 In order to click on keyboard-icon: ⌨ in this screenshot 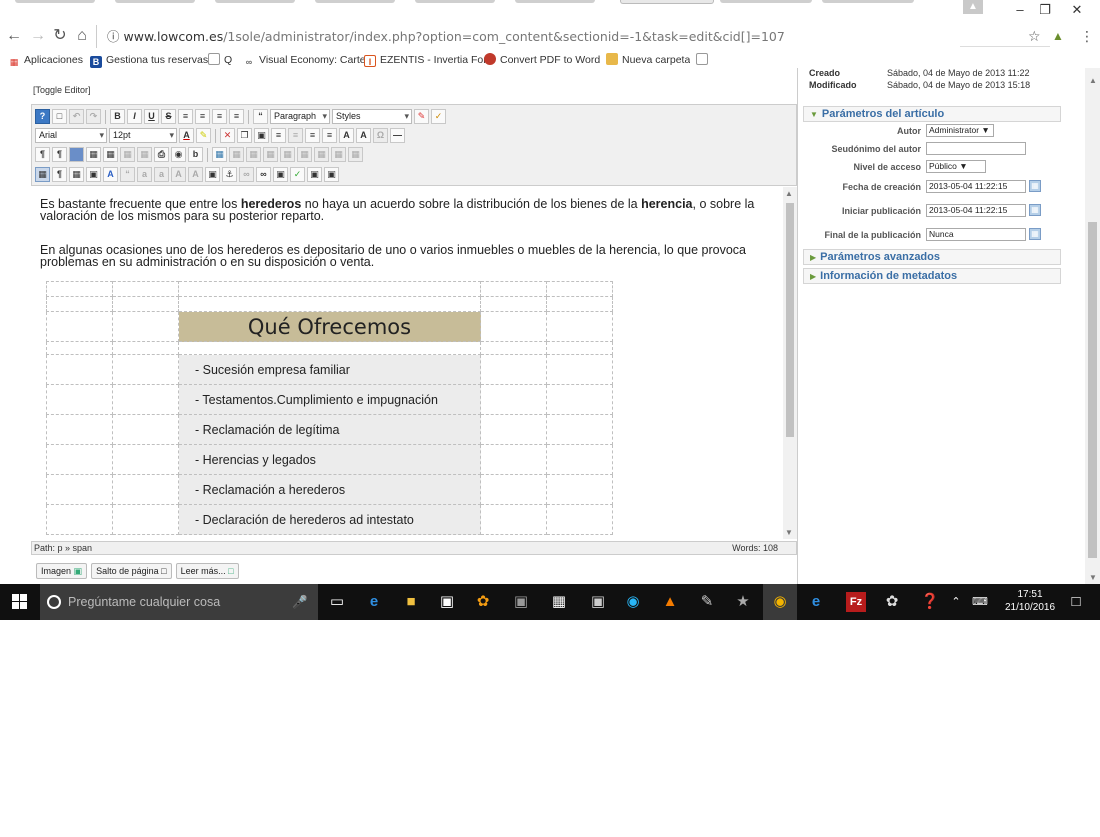, I will do `click(980, 602)`.